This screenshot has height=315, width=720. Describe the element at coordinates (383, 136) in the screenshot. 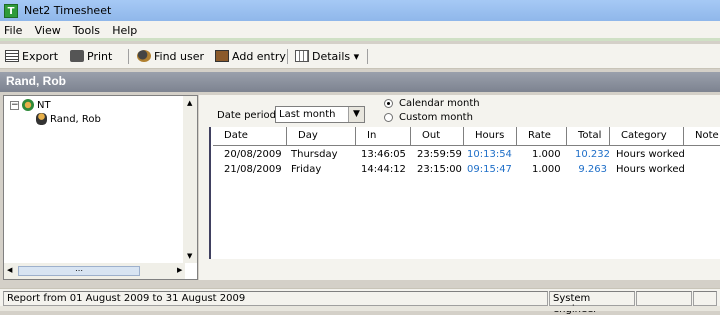

I see `column-header-in: In` at that location.